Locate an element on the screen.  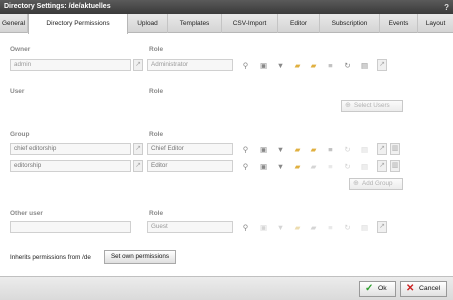
select-users-label: Select Users is located at coordinates (372, 105).